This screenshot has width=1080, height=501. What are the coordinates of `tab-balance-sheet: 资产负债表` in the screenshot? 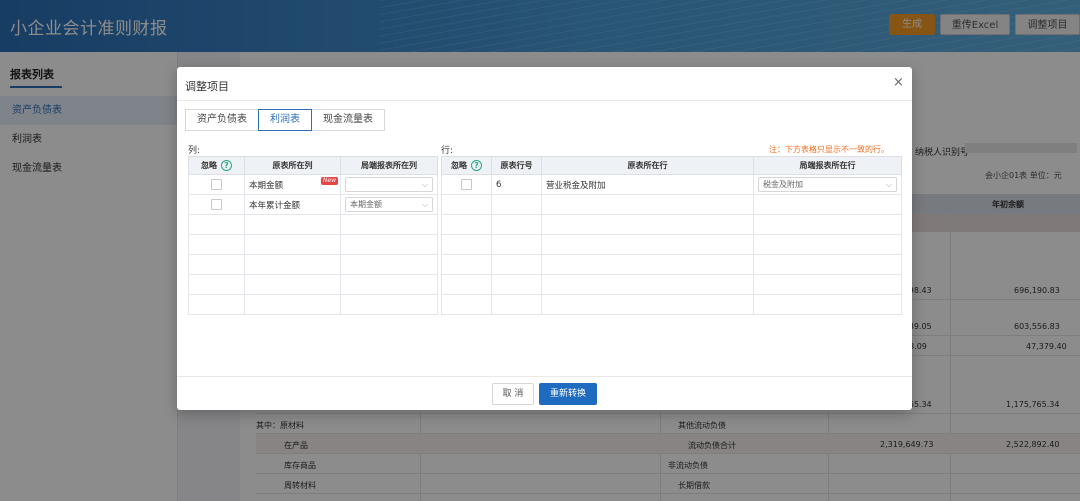 It's located at (222, 120).